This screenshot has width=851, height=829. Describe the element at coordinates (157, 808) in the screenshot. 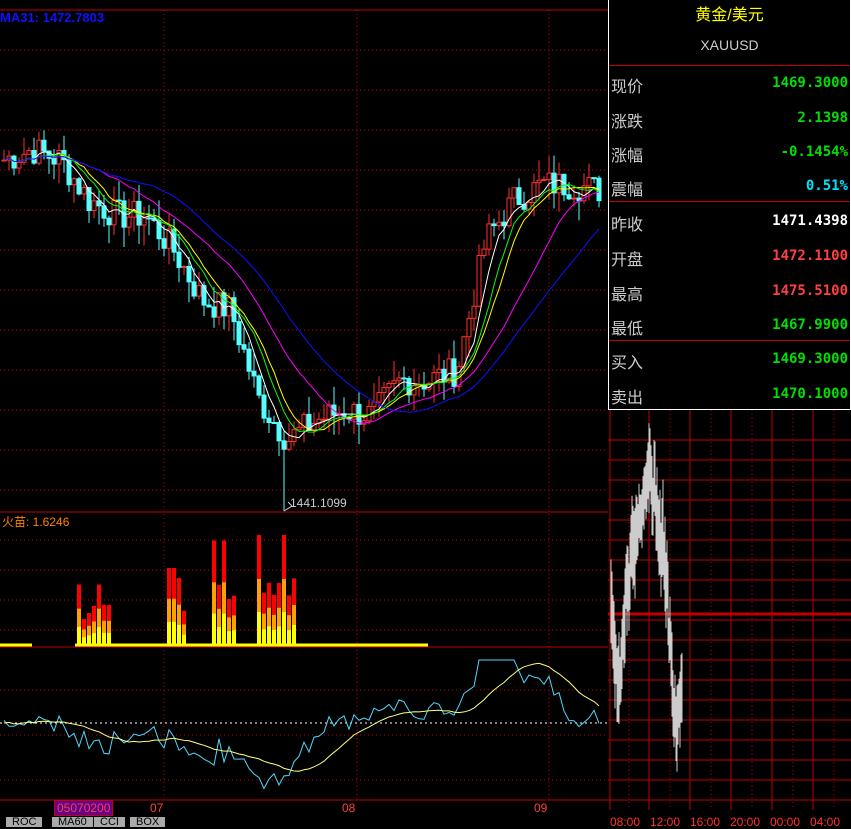

I see `date-tick: 07` at that location.